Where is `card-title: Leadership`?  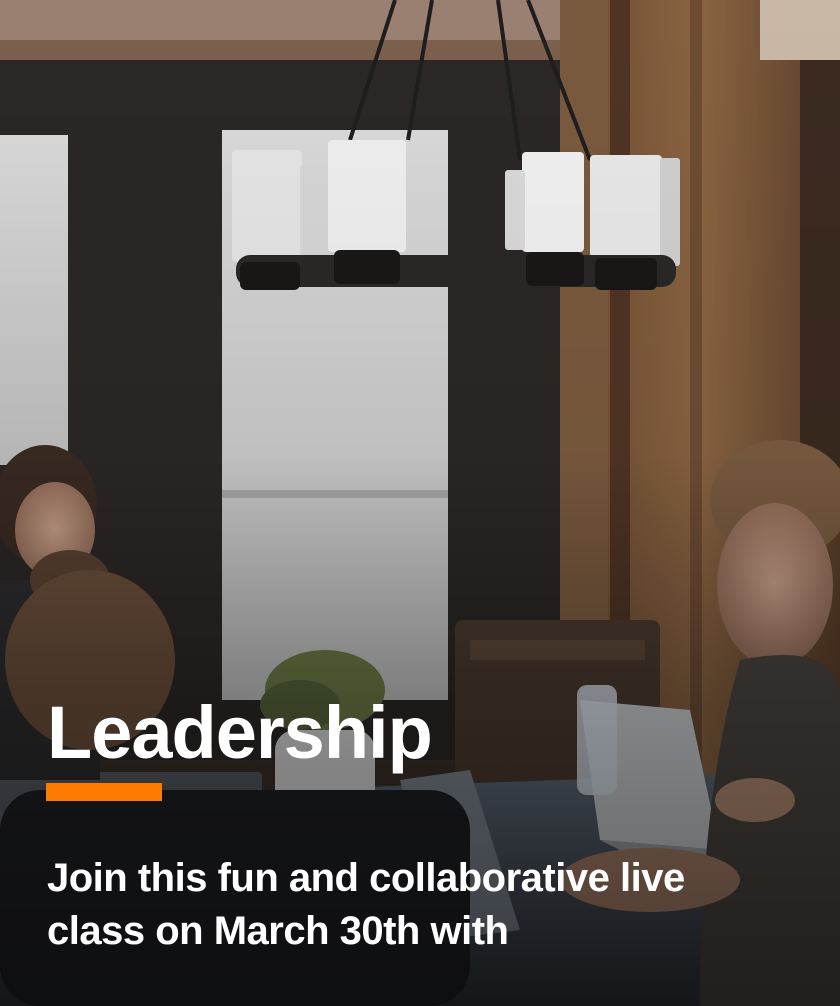
card-title: Leadership is located at coordinates (240, 732).